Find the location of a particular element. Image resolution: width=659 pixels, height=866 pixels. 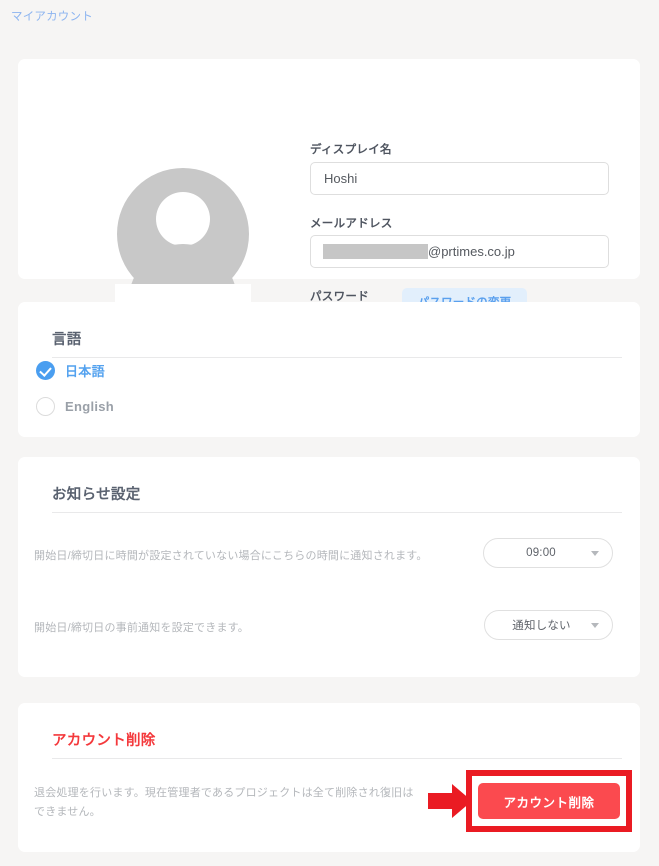

email-domain-suffix: @prtimes.co.jp is located at coordinates (471, 251).